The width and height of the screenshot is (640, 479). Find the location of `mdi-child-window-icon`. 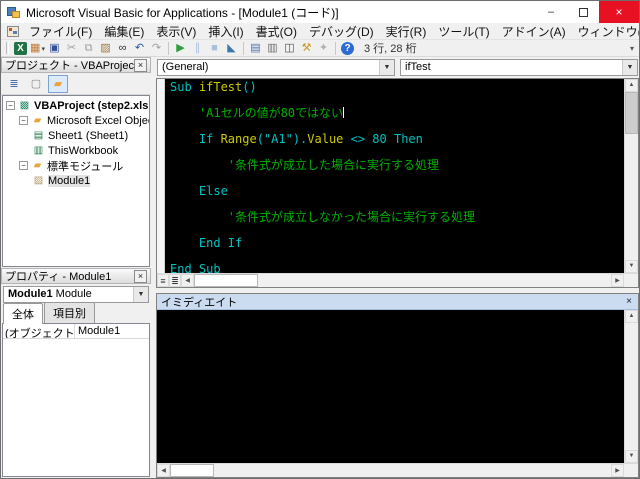

mdi-child-window-icon is located at coordinates (13, 31).